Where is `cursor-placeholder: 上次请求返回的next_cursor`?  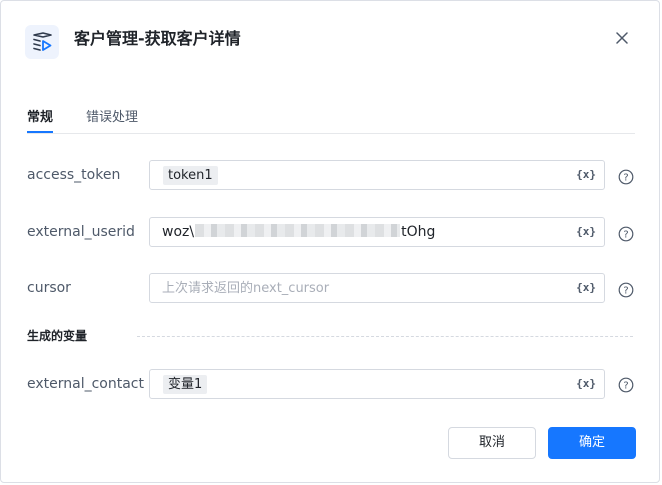 cursor-placeholder: 上次请求返回的next_cursor is located at coordinates (246, 288).